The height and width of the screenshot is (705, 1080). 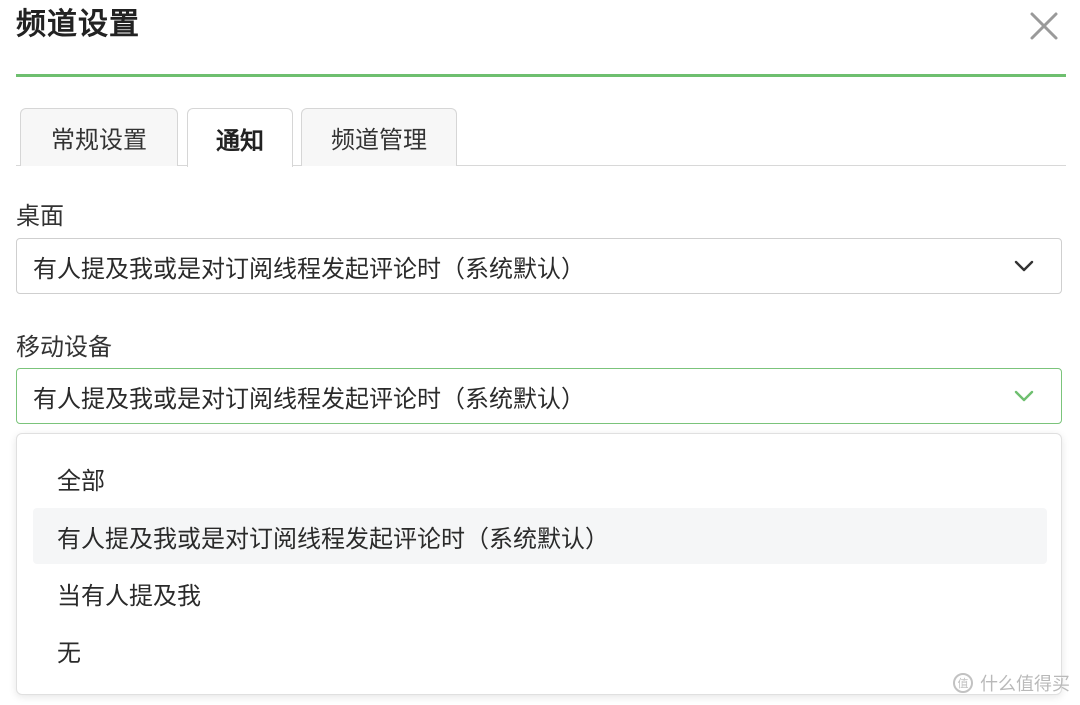 I want to click on mobile-notification-select: 有人提及我或是对订阅线程发起评论时（系统默认）, so click(x=539, y=396).